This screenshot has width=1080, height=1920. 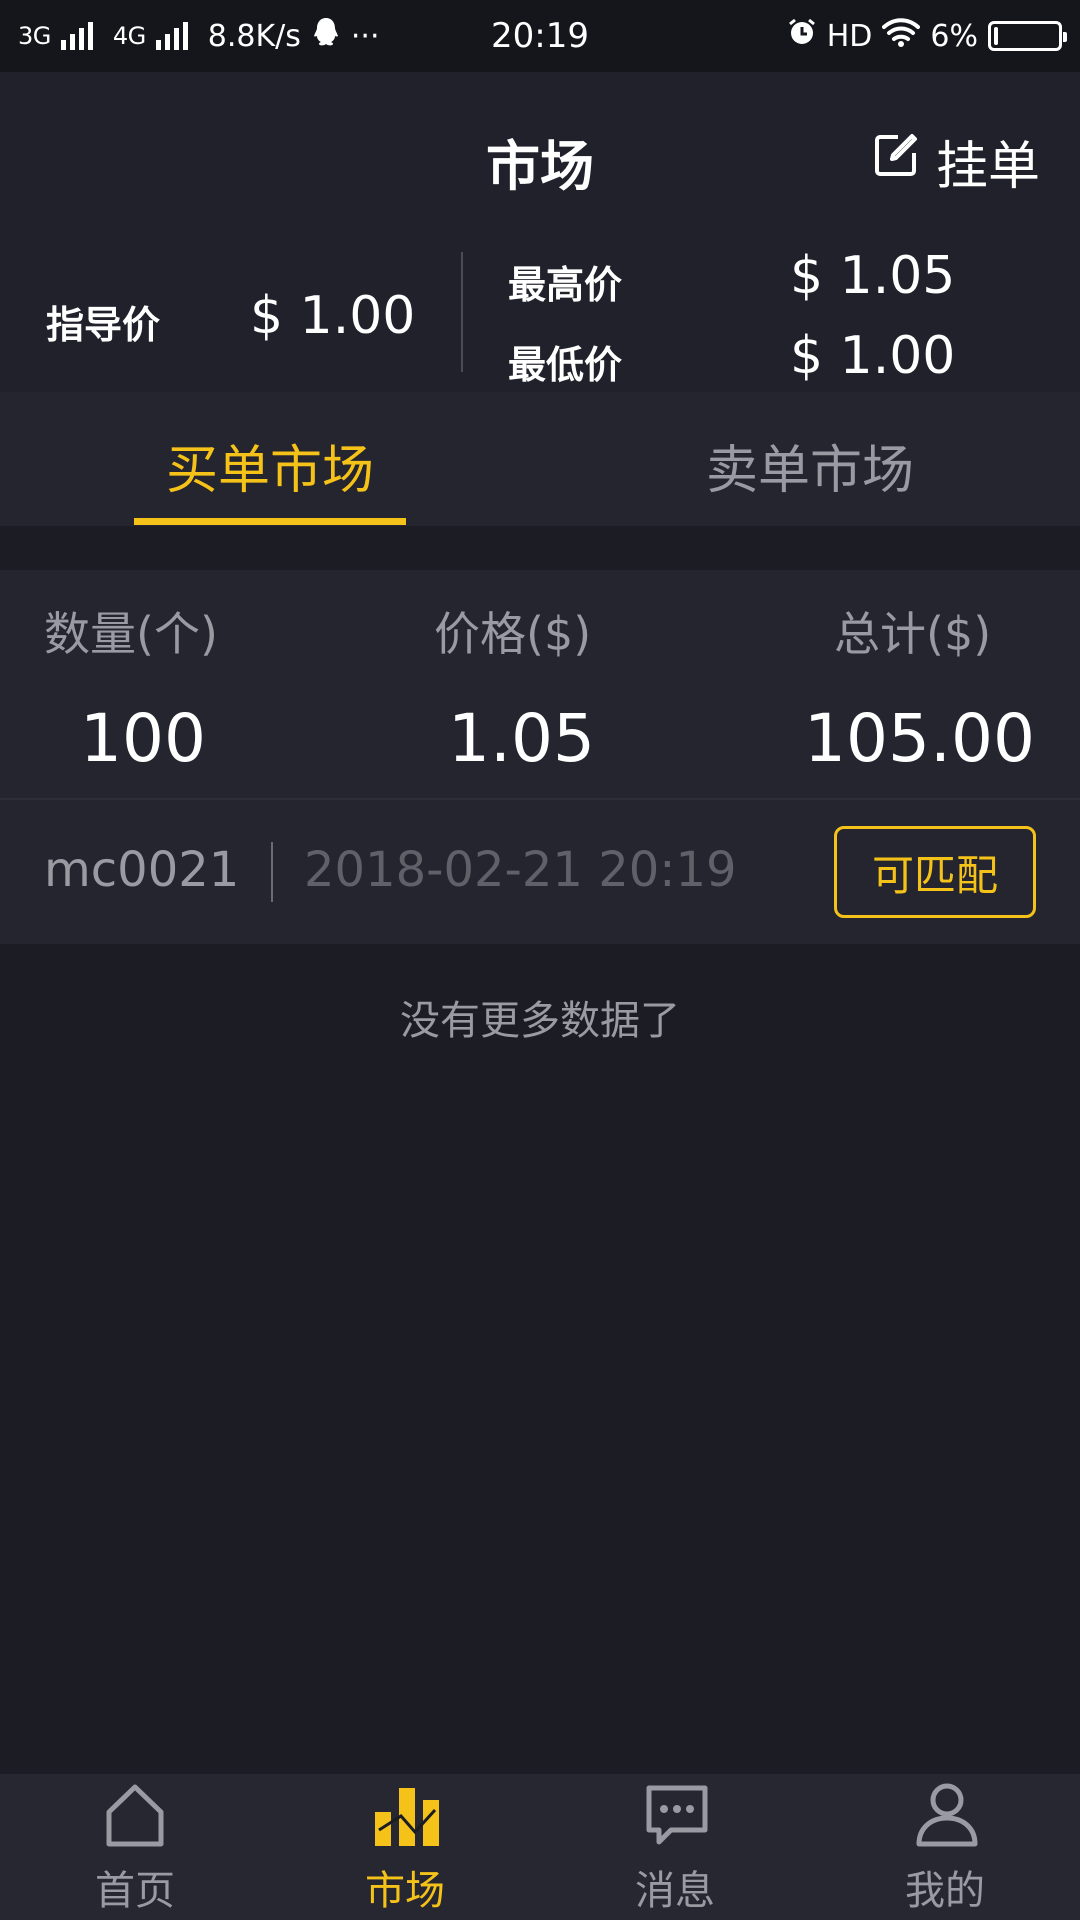 I want to click on battery-icon, so click(x=1027, y=36).